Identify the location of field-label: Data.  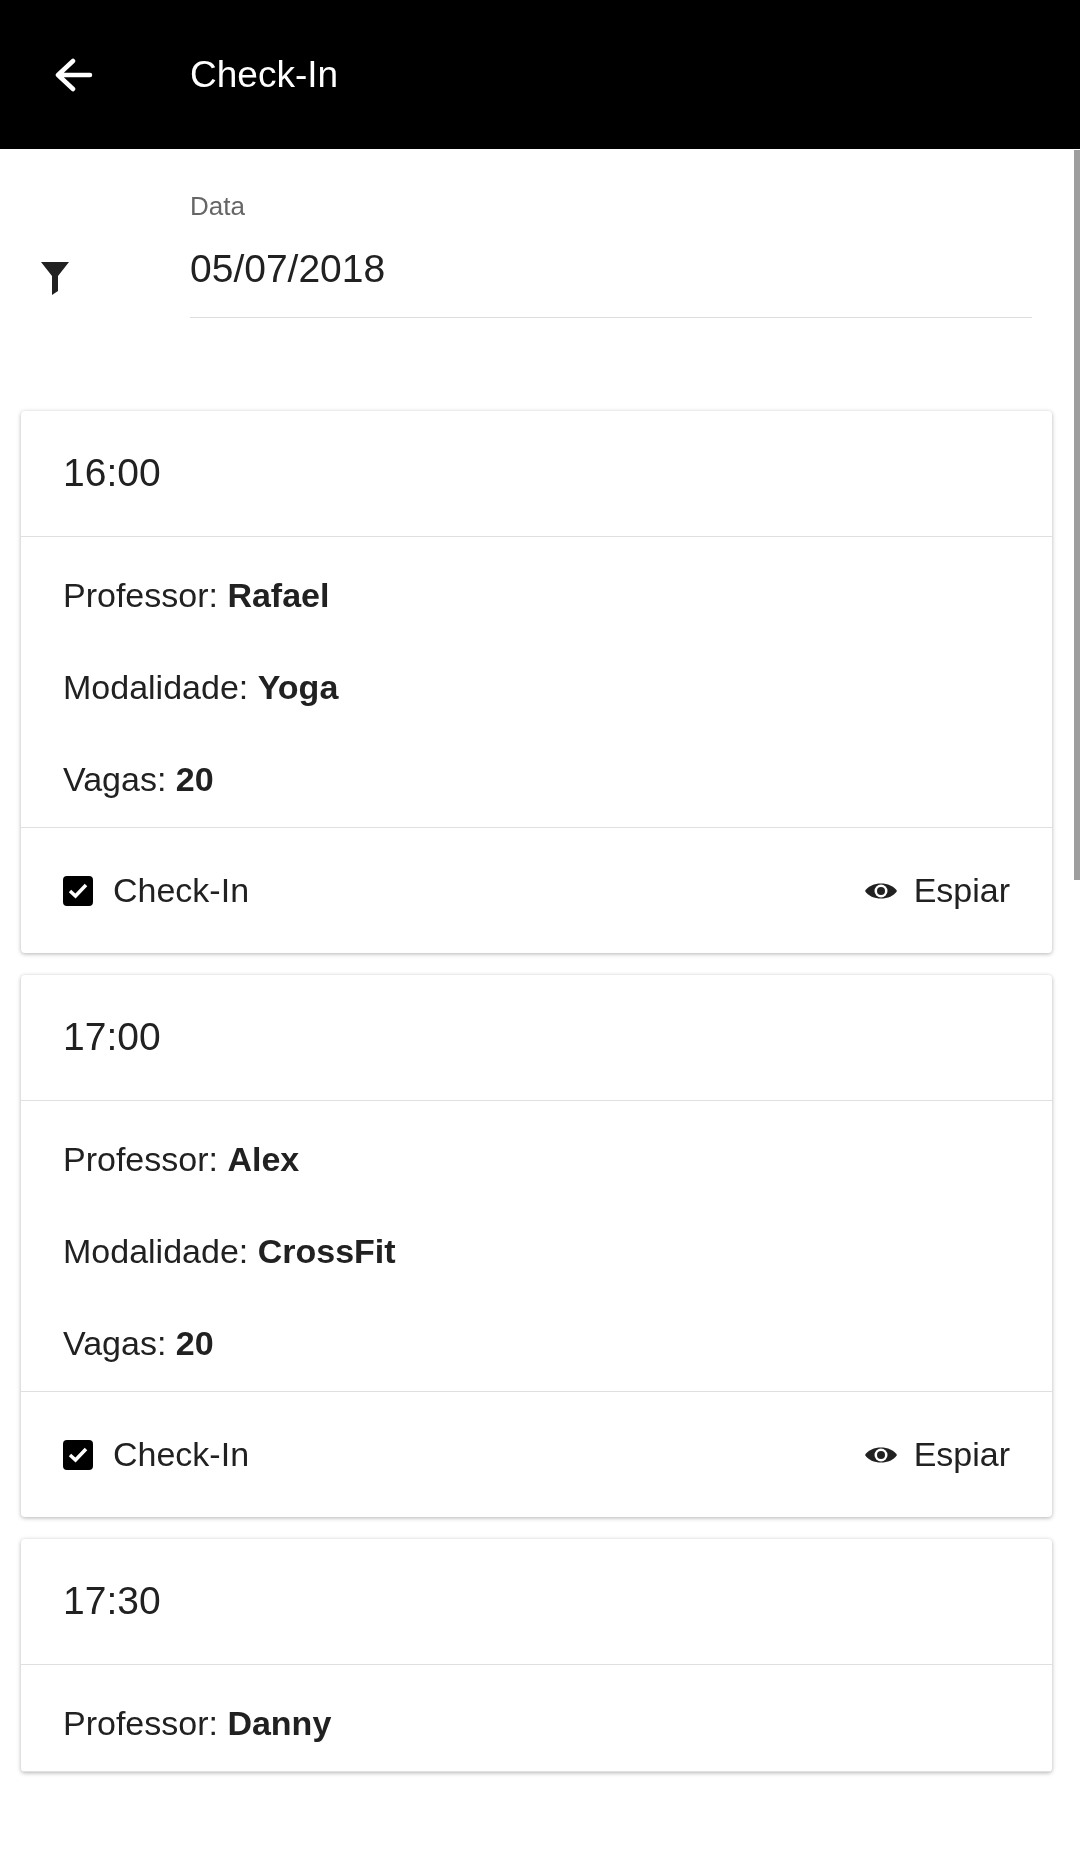
(217, 206).